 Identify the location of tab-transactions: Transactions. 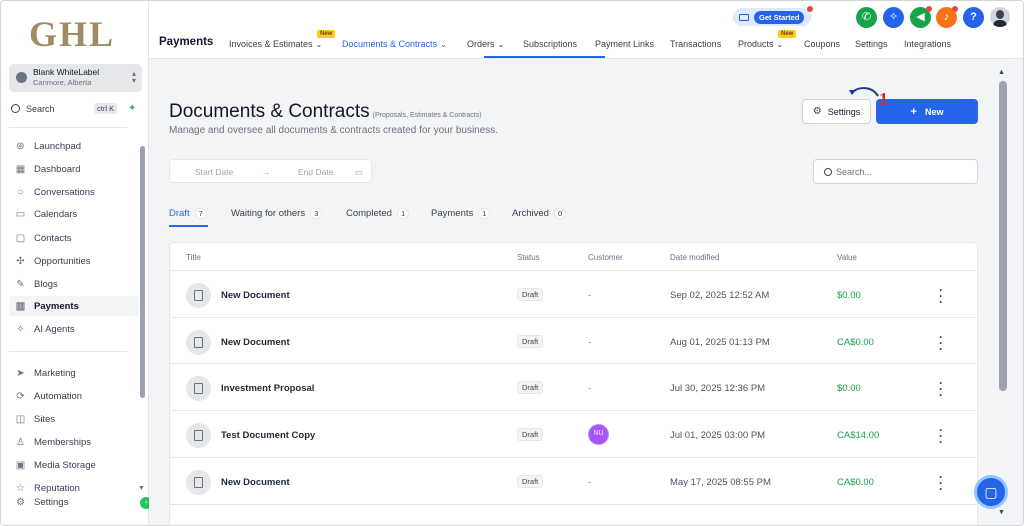
(695, 44).